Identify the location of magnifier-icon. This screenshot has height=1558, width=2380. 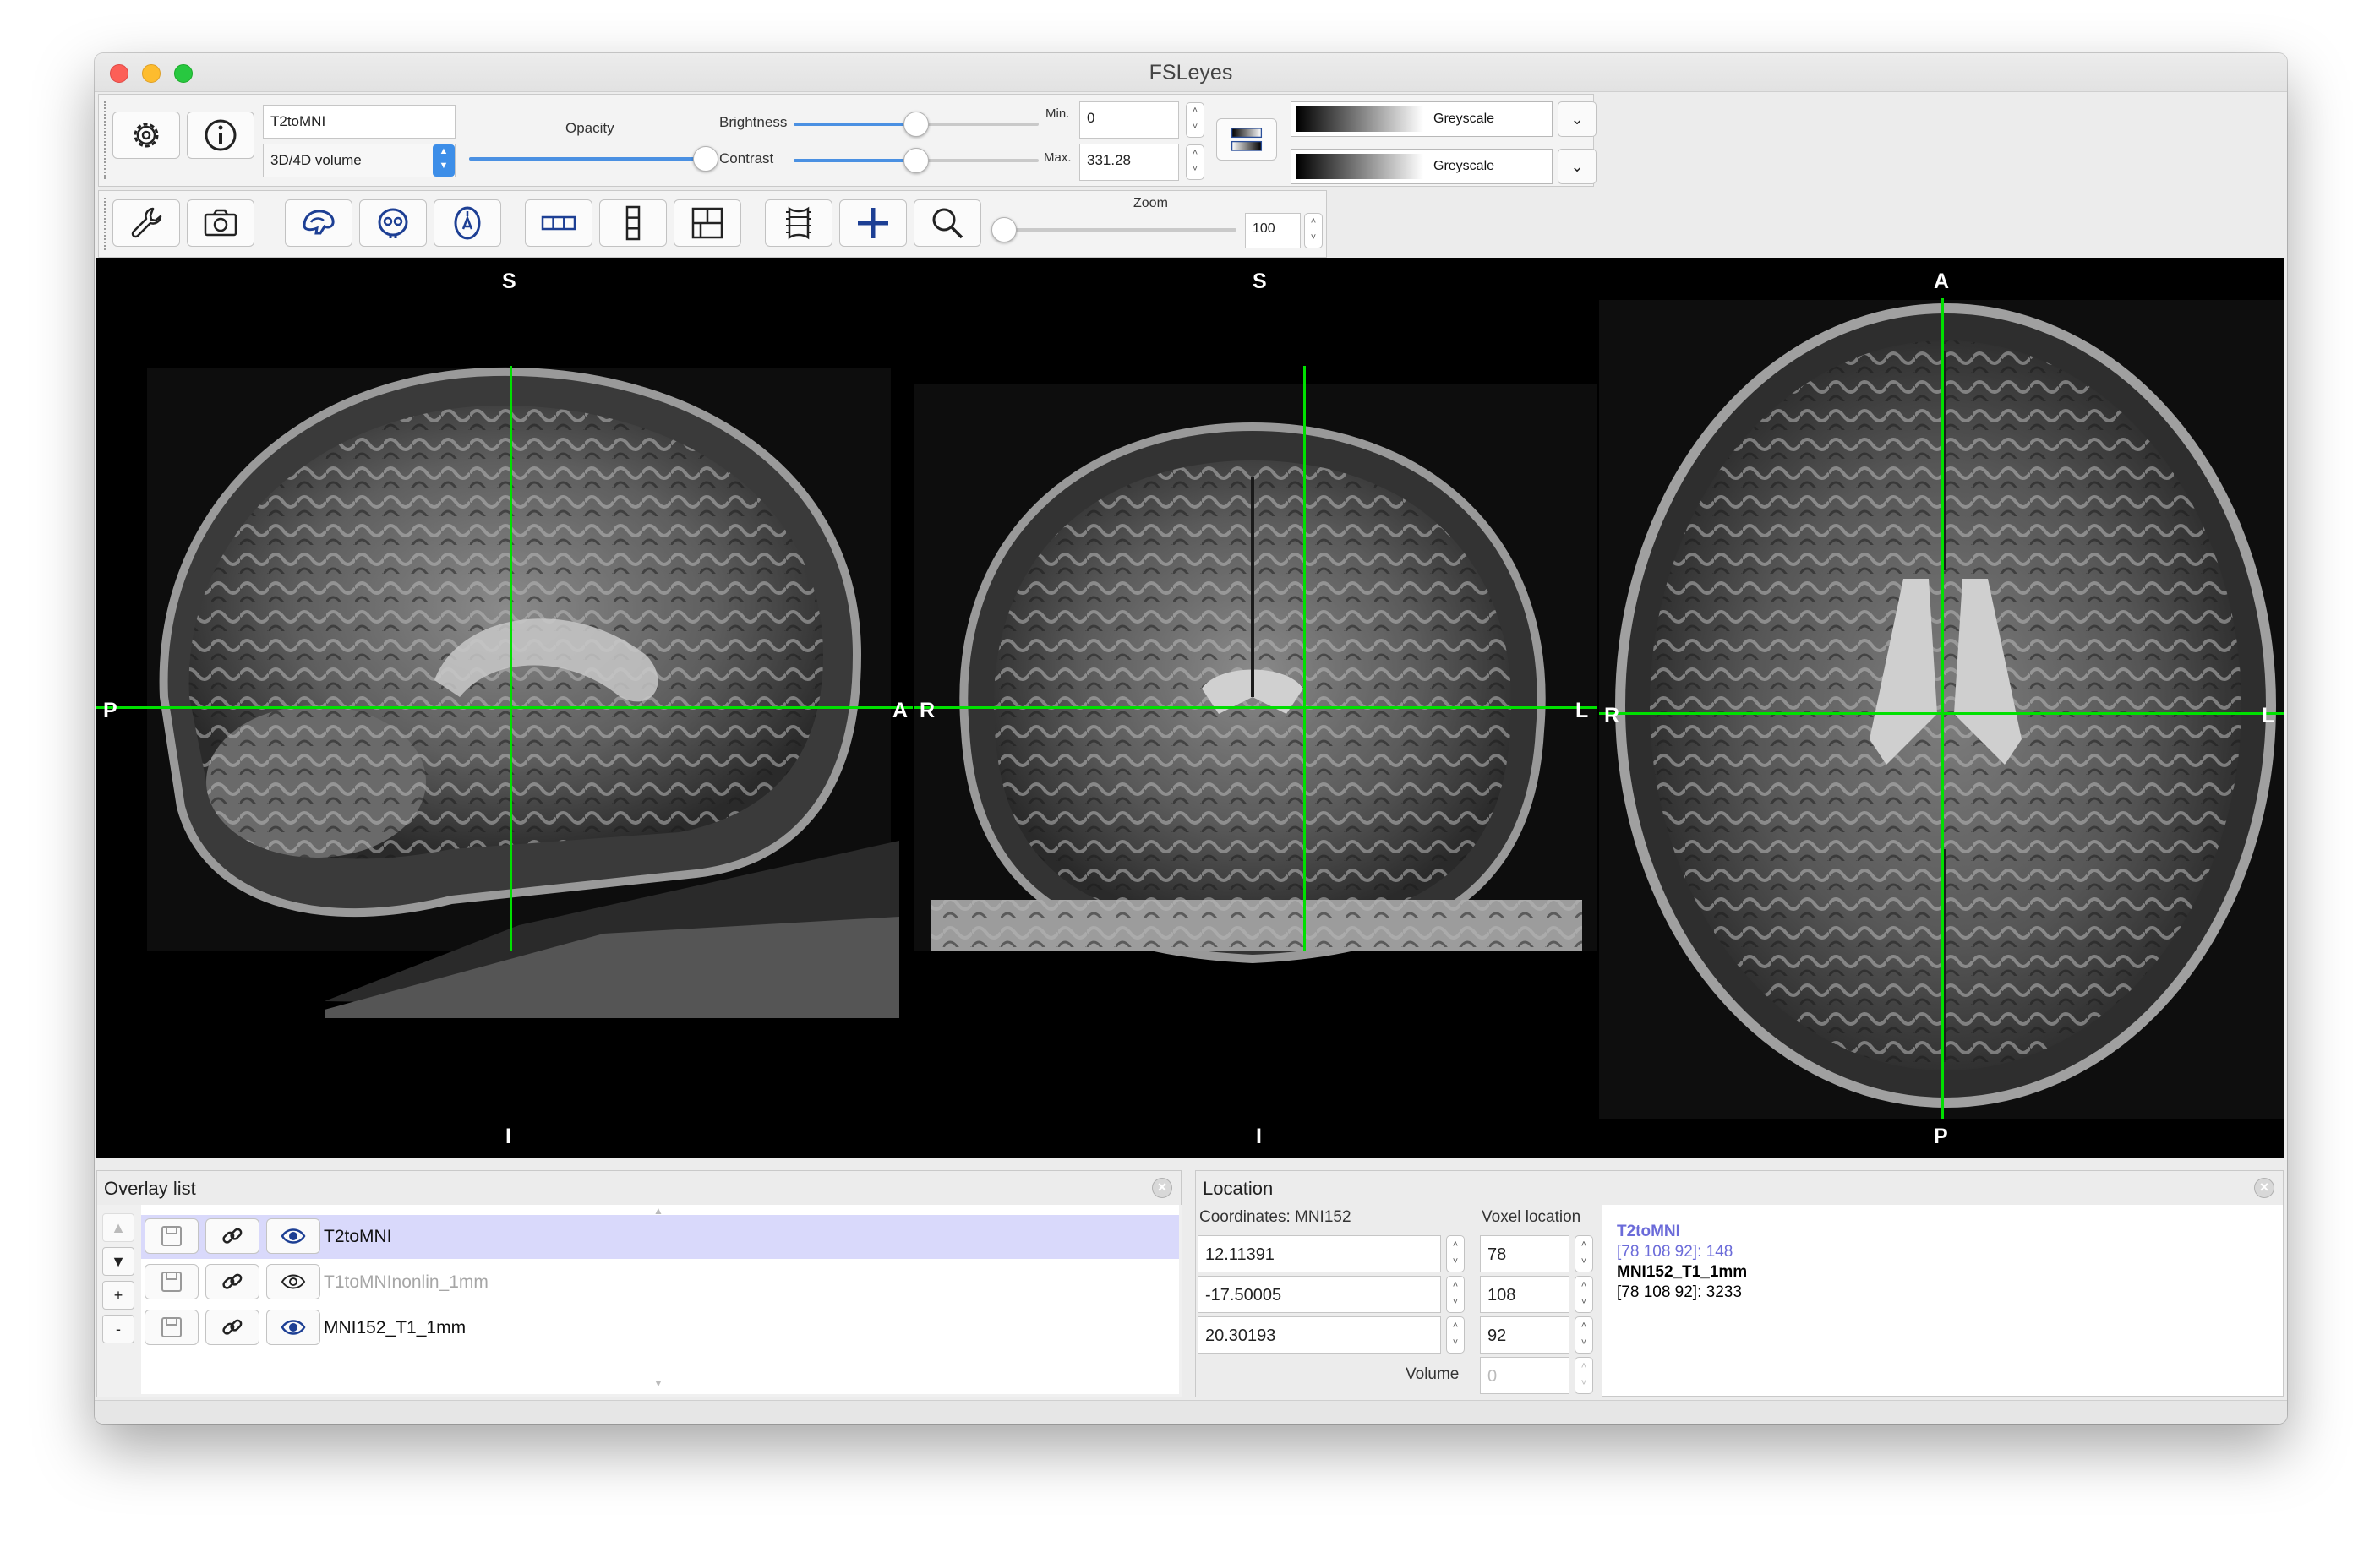
(947, 223).